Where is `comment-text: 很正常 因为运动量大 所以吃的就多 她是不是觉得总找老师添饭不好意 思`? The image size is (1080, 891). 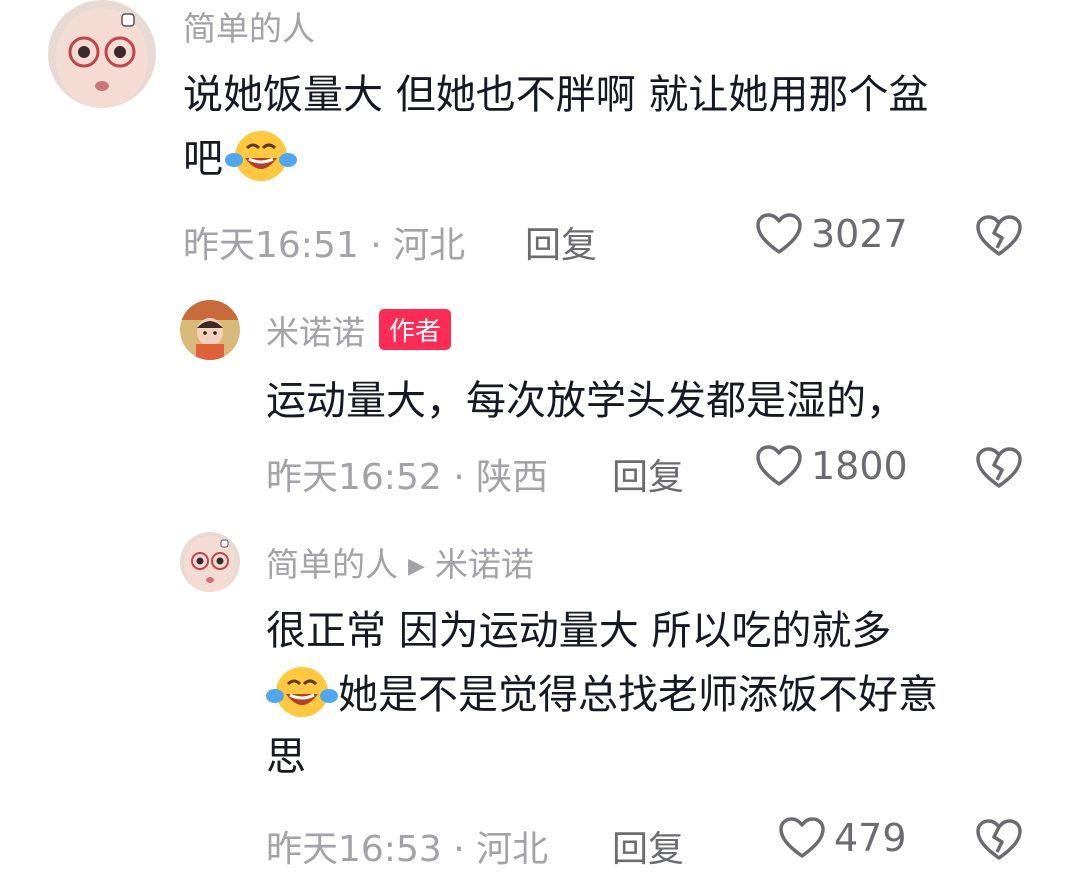
comment-text: 很正常 因为运动量大 所以吃的就多 她是不是觉得总找老师添饭不好意 思 is located at coordinates (602, 694).